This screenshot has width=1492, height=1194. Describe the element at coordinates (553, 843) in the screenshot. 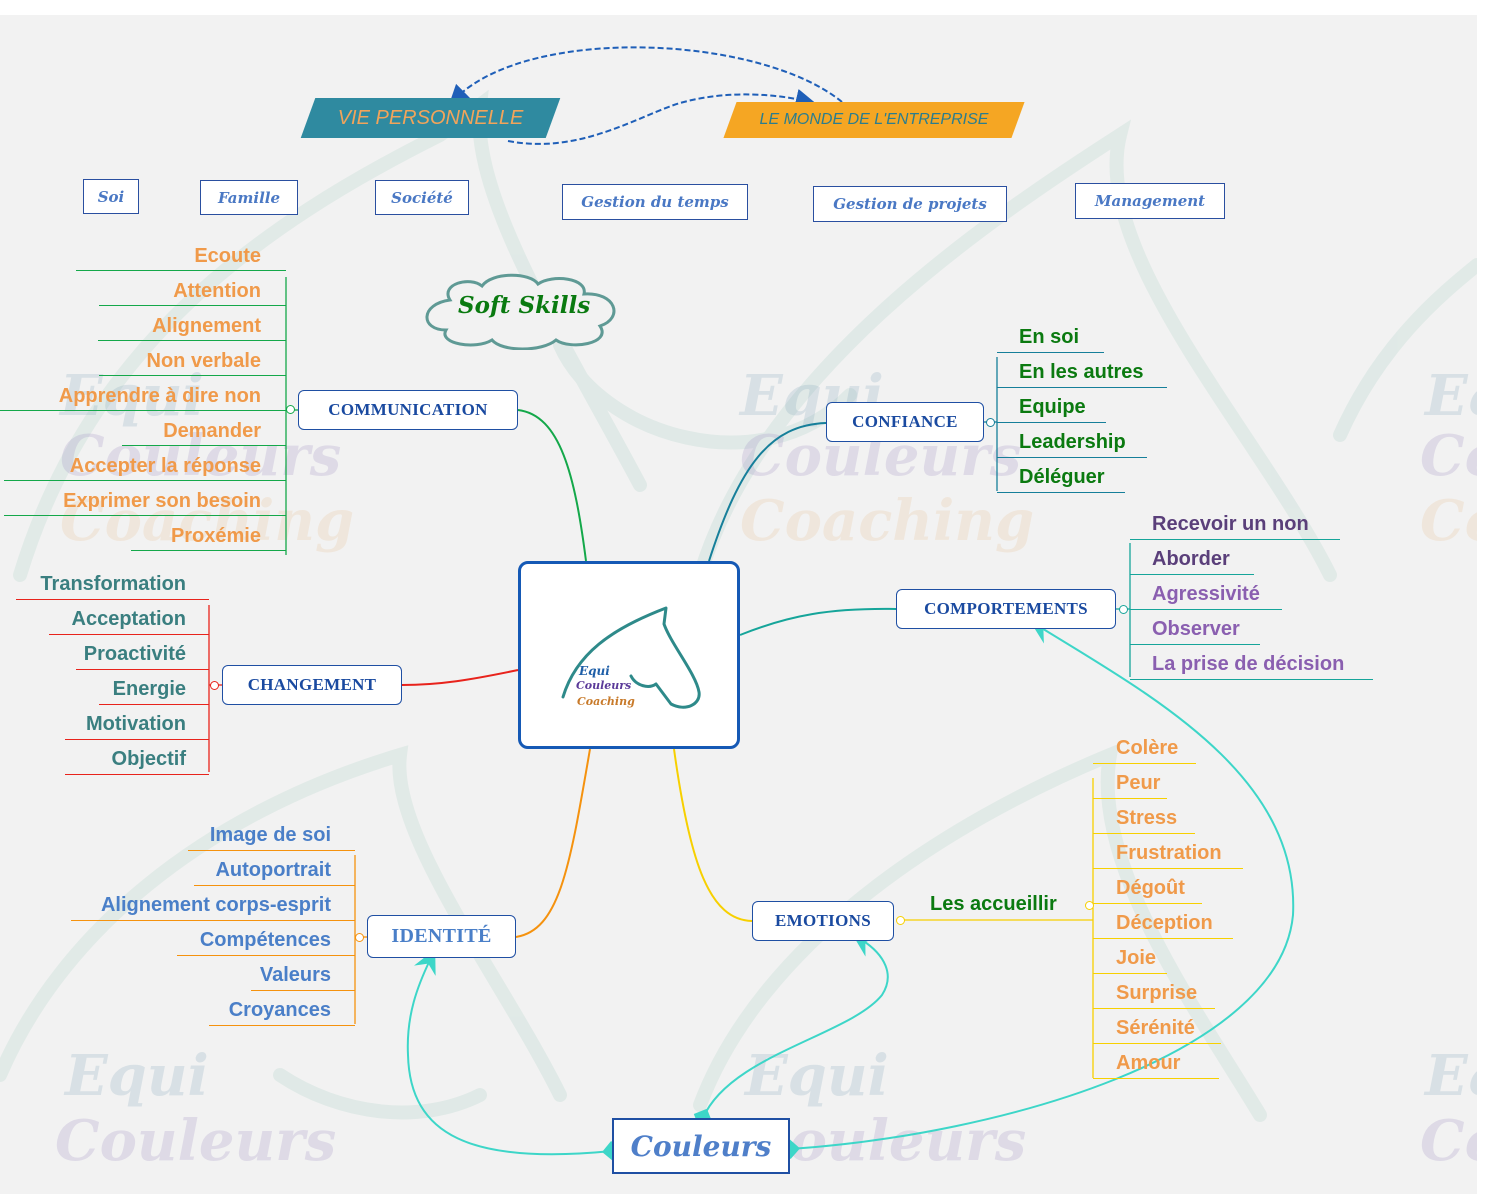

I see `branch-identite` at that location.